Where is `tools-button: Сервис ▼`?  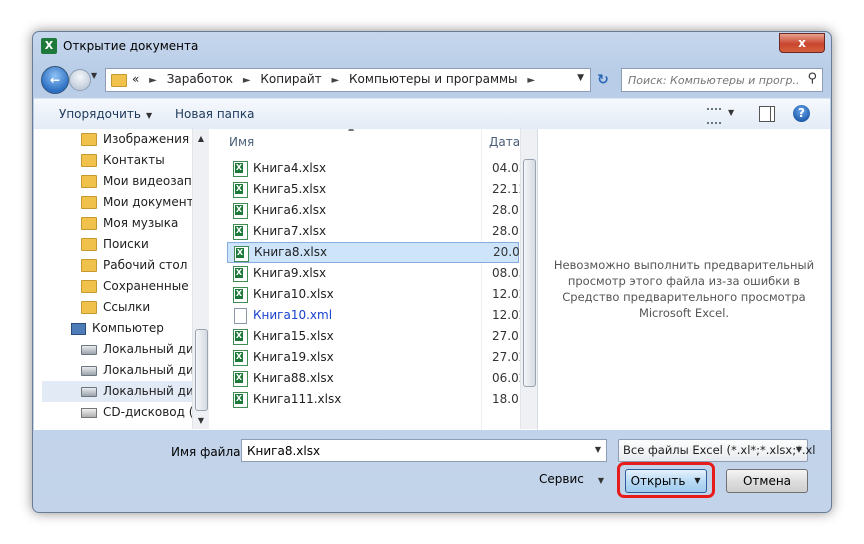 tools-button: Сервис ▼ is located at coordinates (571, 479).